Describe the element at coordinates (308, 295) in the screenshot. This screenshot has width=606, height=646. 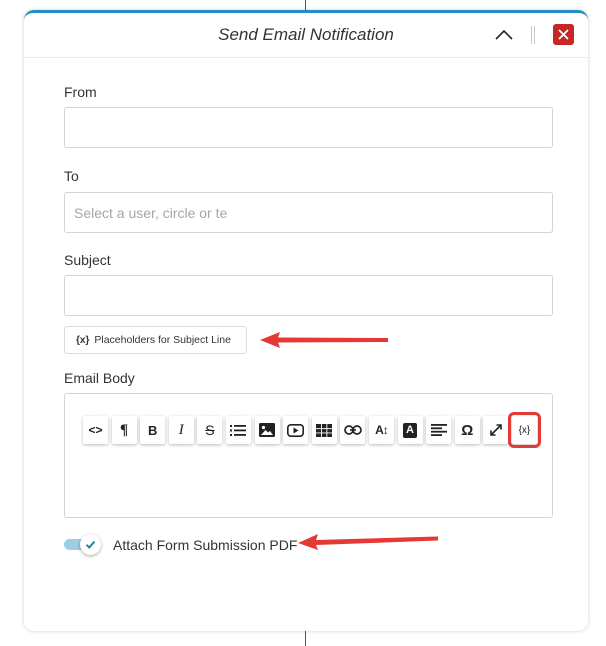
I see `subject-input` at that location.